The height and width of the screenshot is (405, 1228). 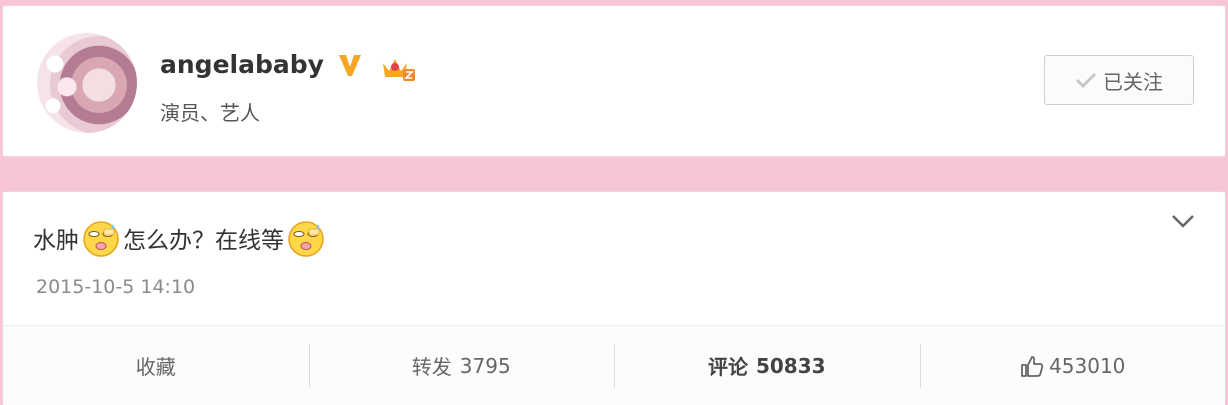 What do you see at coordinates (431, 367) in the screenshot?
I see `repost-label: 转发` at bounding box center [431, 367].